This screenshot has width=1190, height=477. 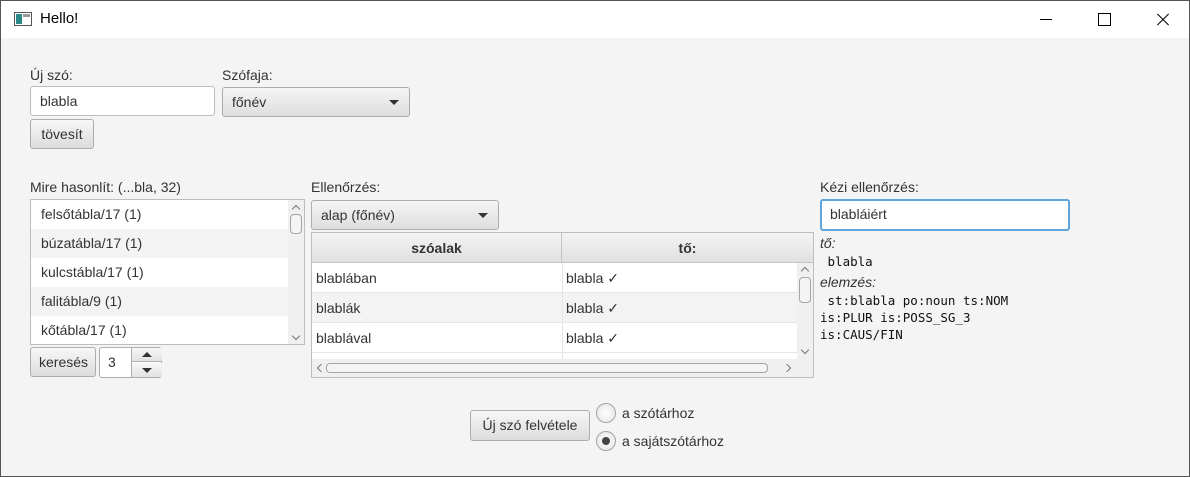 What do you see at coordinates (606, 441) in the screenshot?
I see `radio-own-dictionary` at bounding box center [606, 441].